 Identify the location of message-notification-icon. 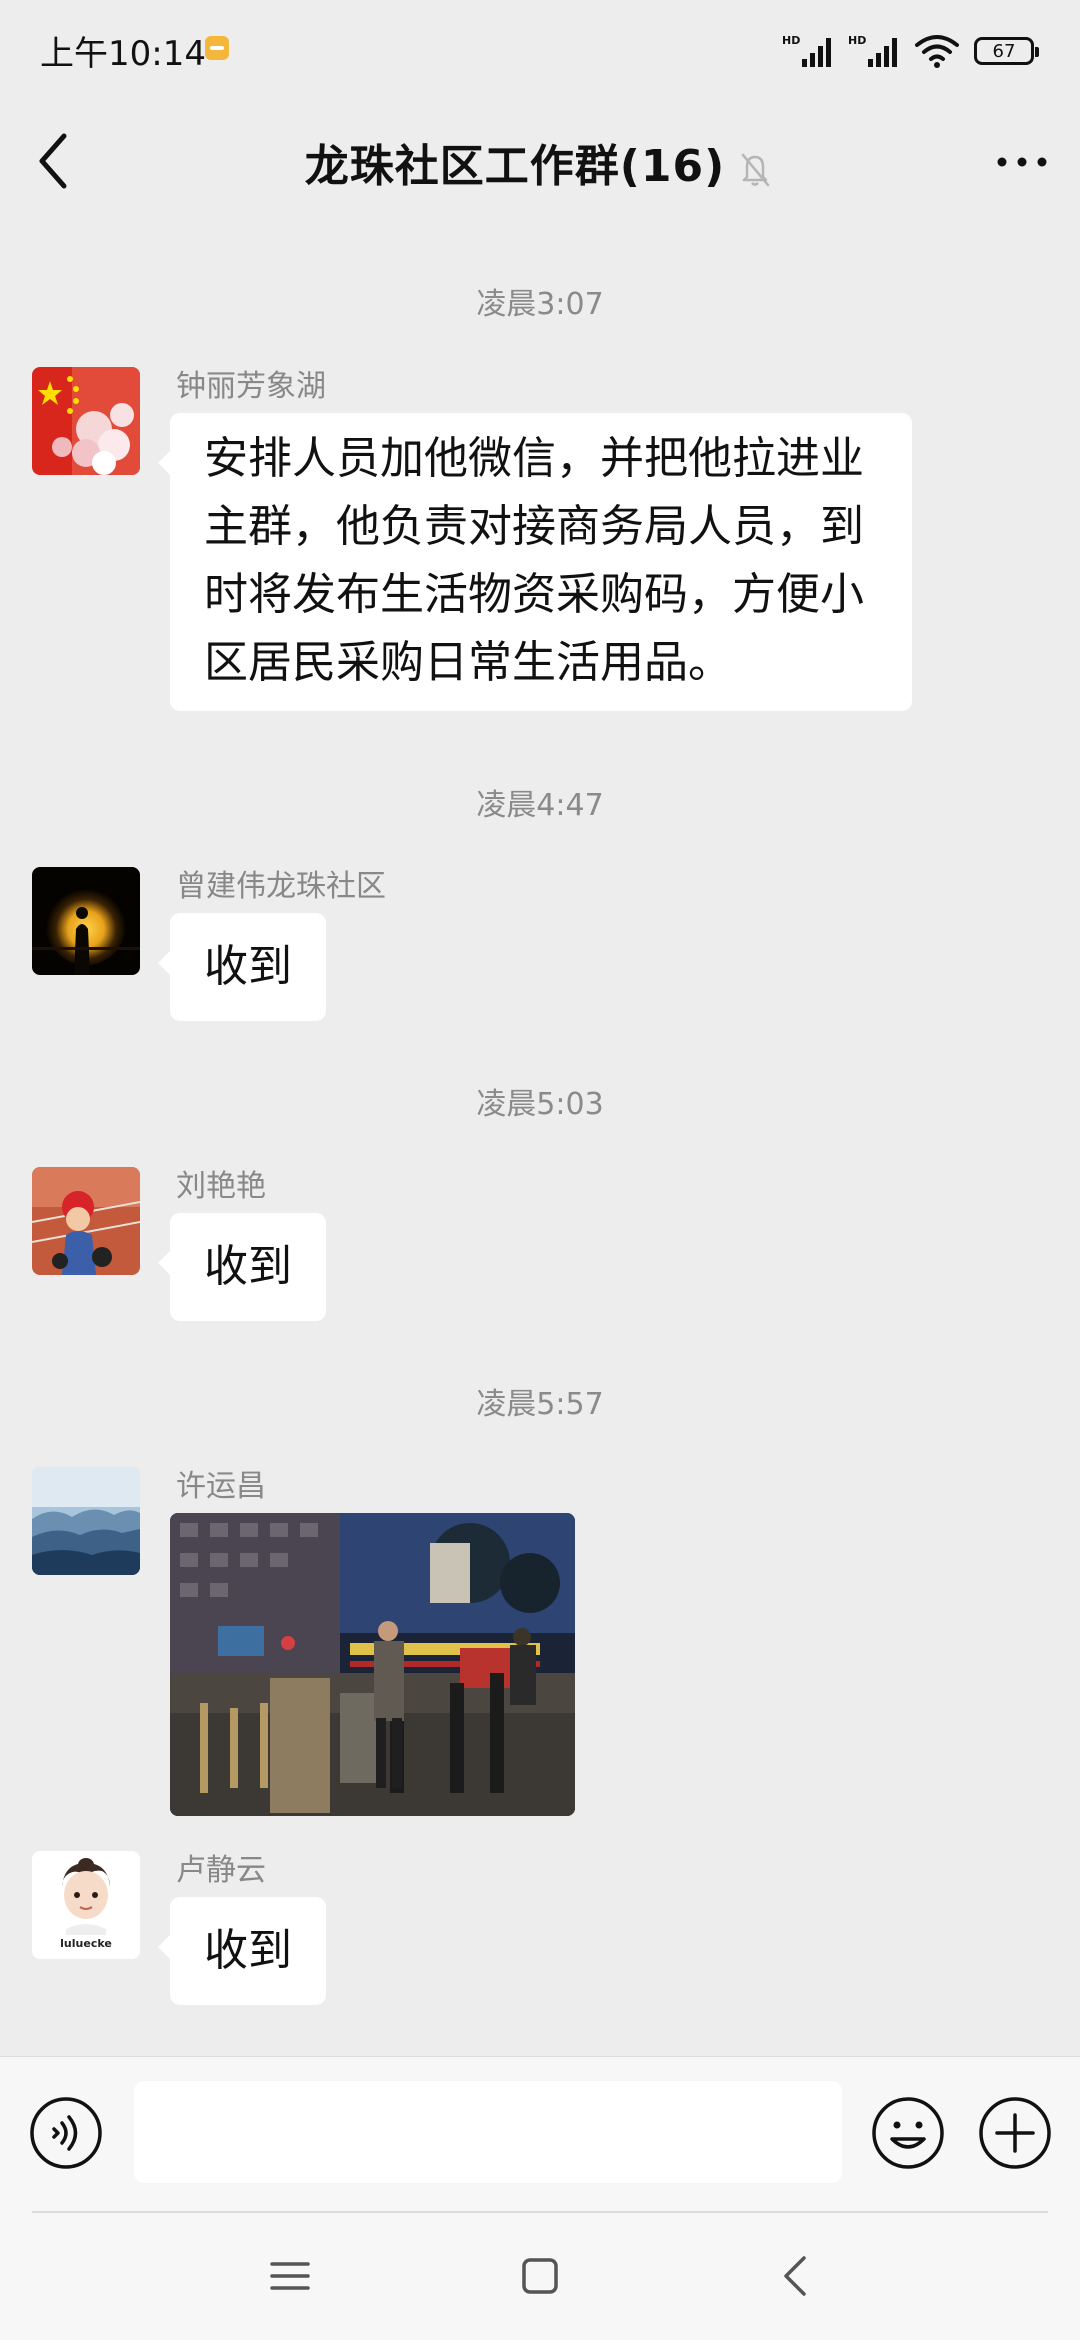
(217, 48).